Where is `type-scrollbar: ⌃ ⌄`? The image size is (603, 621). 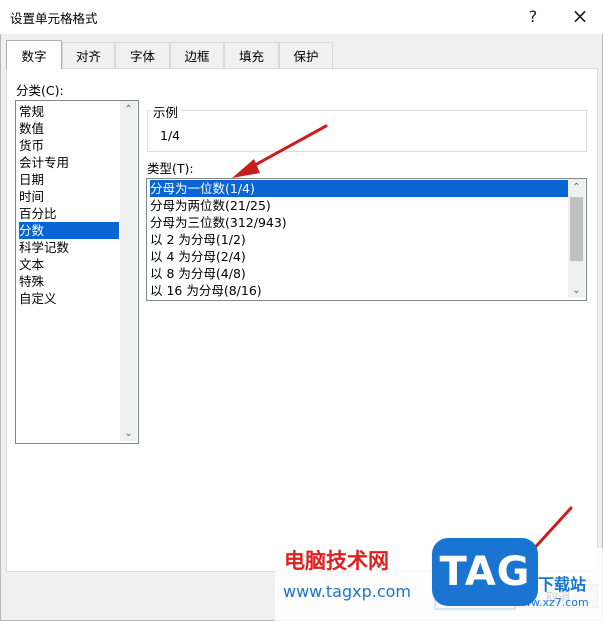 type-scrollbar: ⌃ ⌄ is located at coordinates (576, 238).